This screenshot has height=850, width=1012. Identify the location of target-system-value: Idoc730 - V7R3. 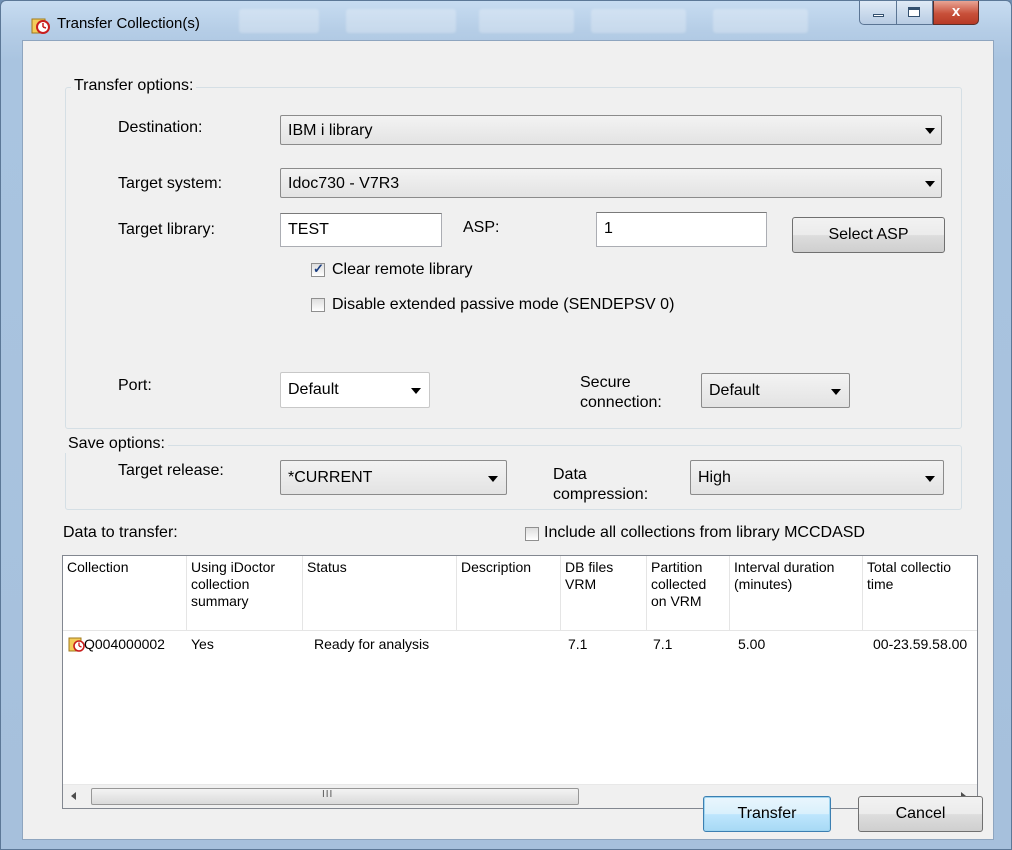
(344, 183).